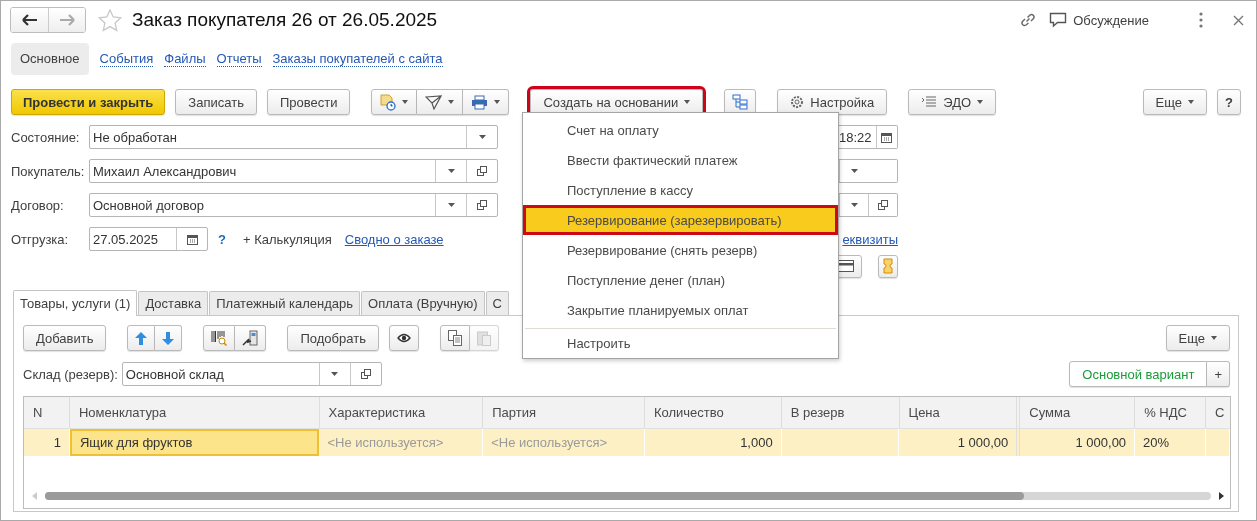 The width and height of the screenshot is (1257, 521). Describe the element at coordinates (1099, 20) in the screenshot. I see `discussion-button: Обсуждение` at that location.